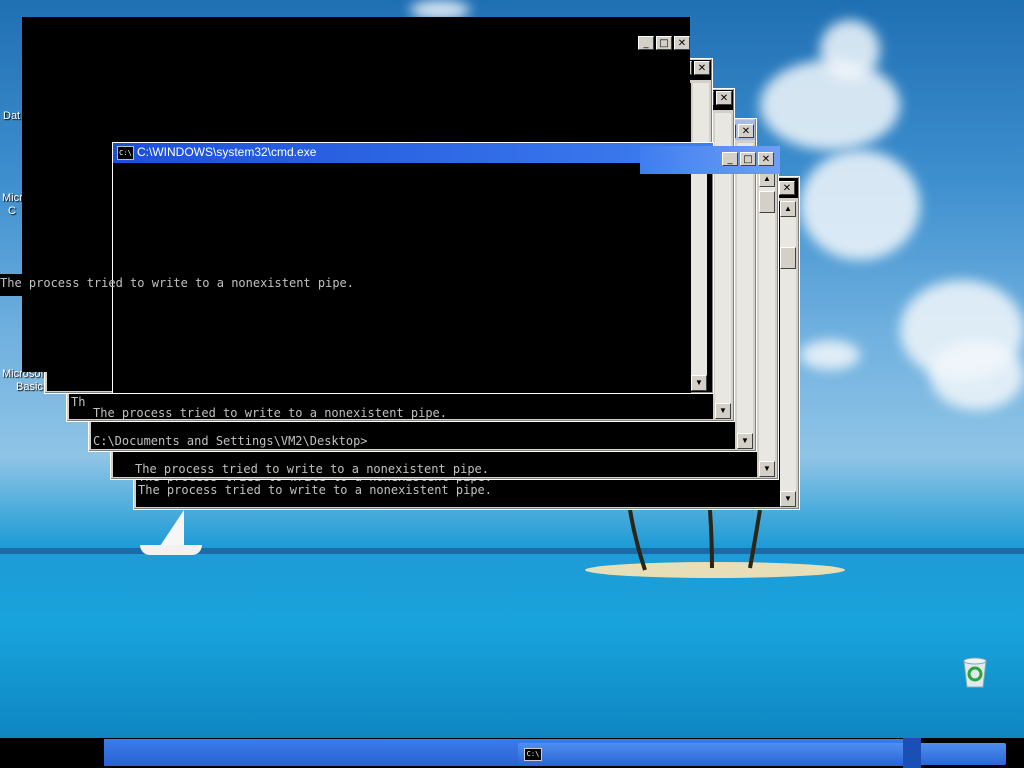 The height and width of the screenshot is (768, 1024). Describe the element at coordinates (29, 387) in the screenshot. I see `desktop-icon-label-basic: Basic` at that location.